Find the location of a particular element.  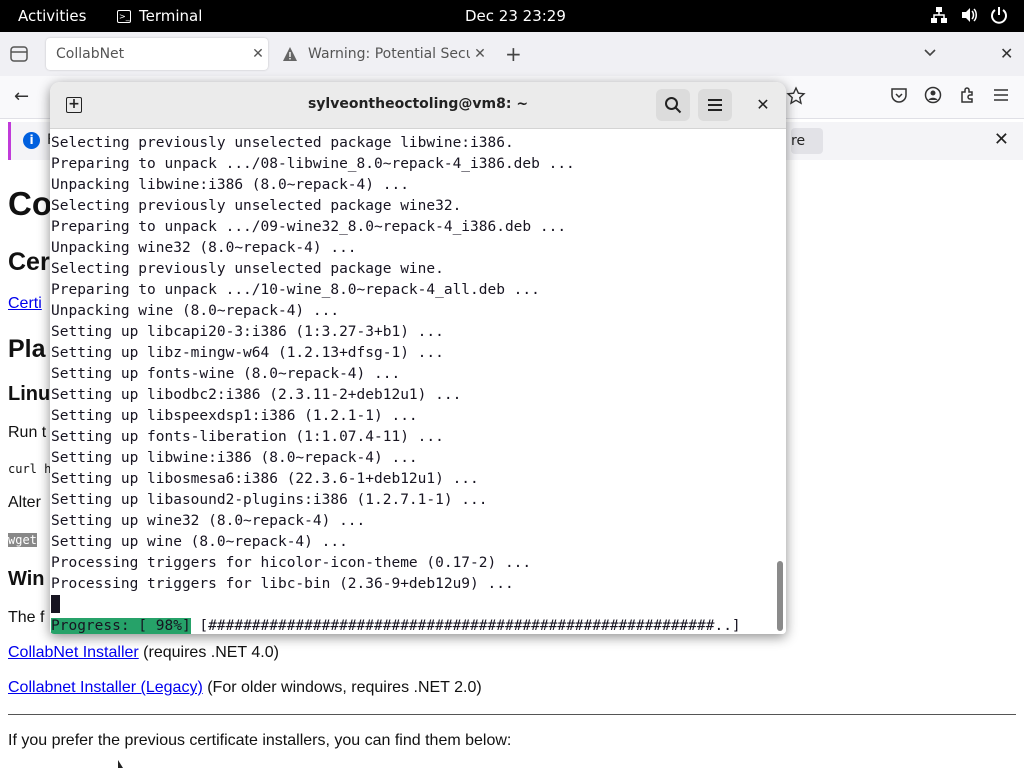

extensions-icon is located at coordinates (967, 95).